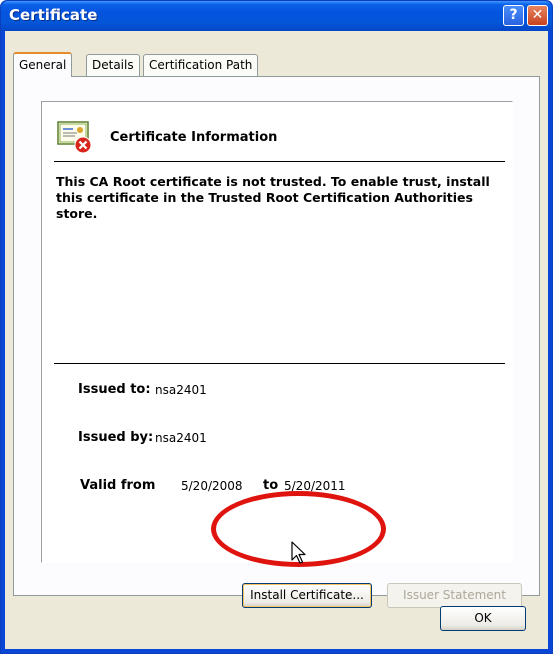 This screenshot has height=654, width=553. What do you see at coordinates (113, 65) in the screenshot?
I see `tab-details: Details` at bounding box center [113, 65].